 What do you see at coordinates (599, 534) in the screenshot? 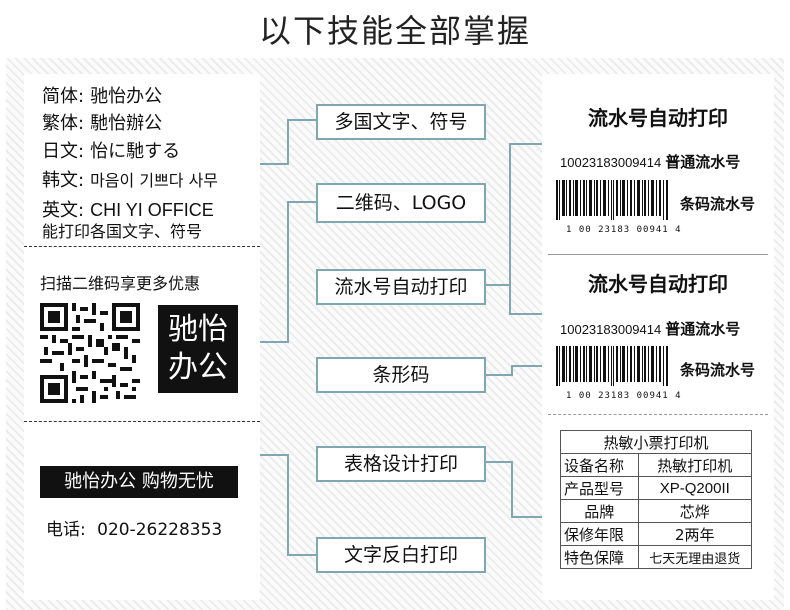
I see `table-key: 保修年限` at bounding box center [599, 534].